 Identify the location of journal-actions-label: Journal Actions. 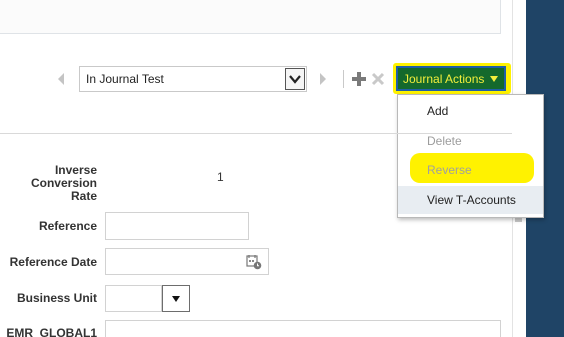
(444, 78).